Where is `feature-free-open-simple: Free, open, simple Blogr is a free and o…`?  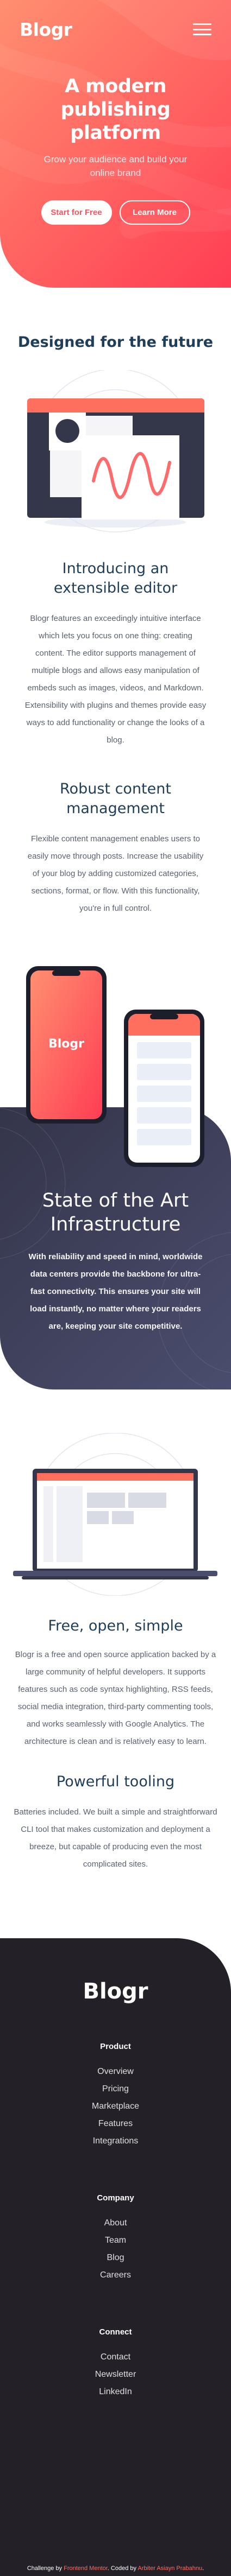 feature-free-open-simple: Free, open, simple Blogr is a free and o… is located at coordinates (116, 1684).